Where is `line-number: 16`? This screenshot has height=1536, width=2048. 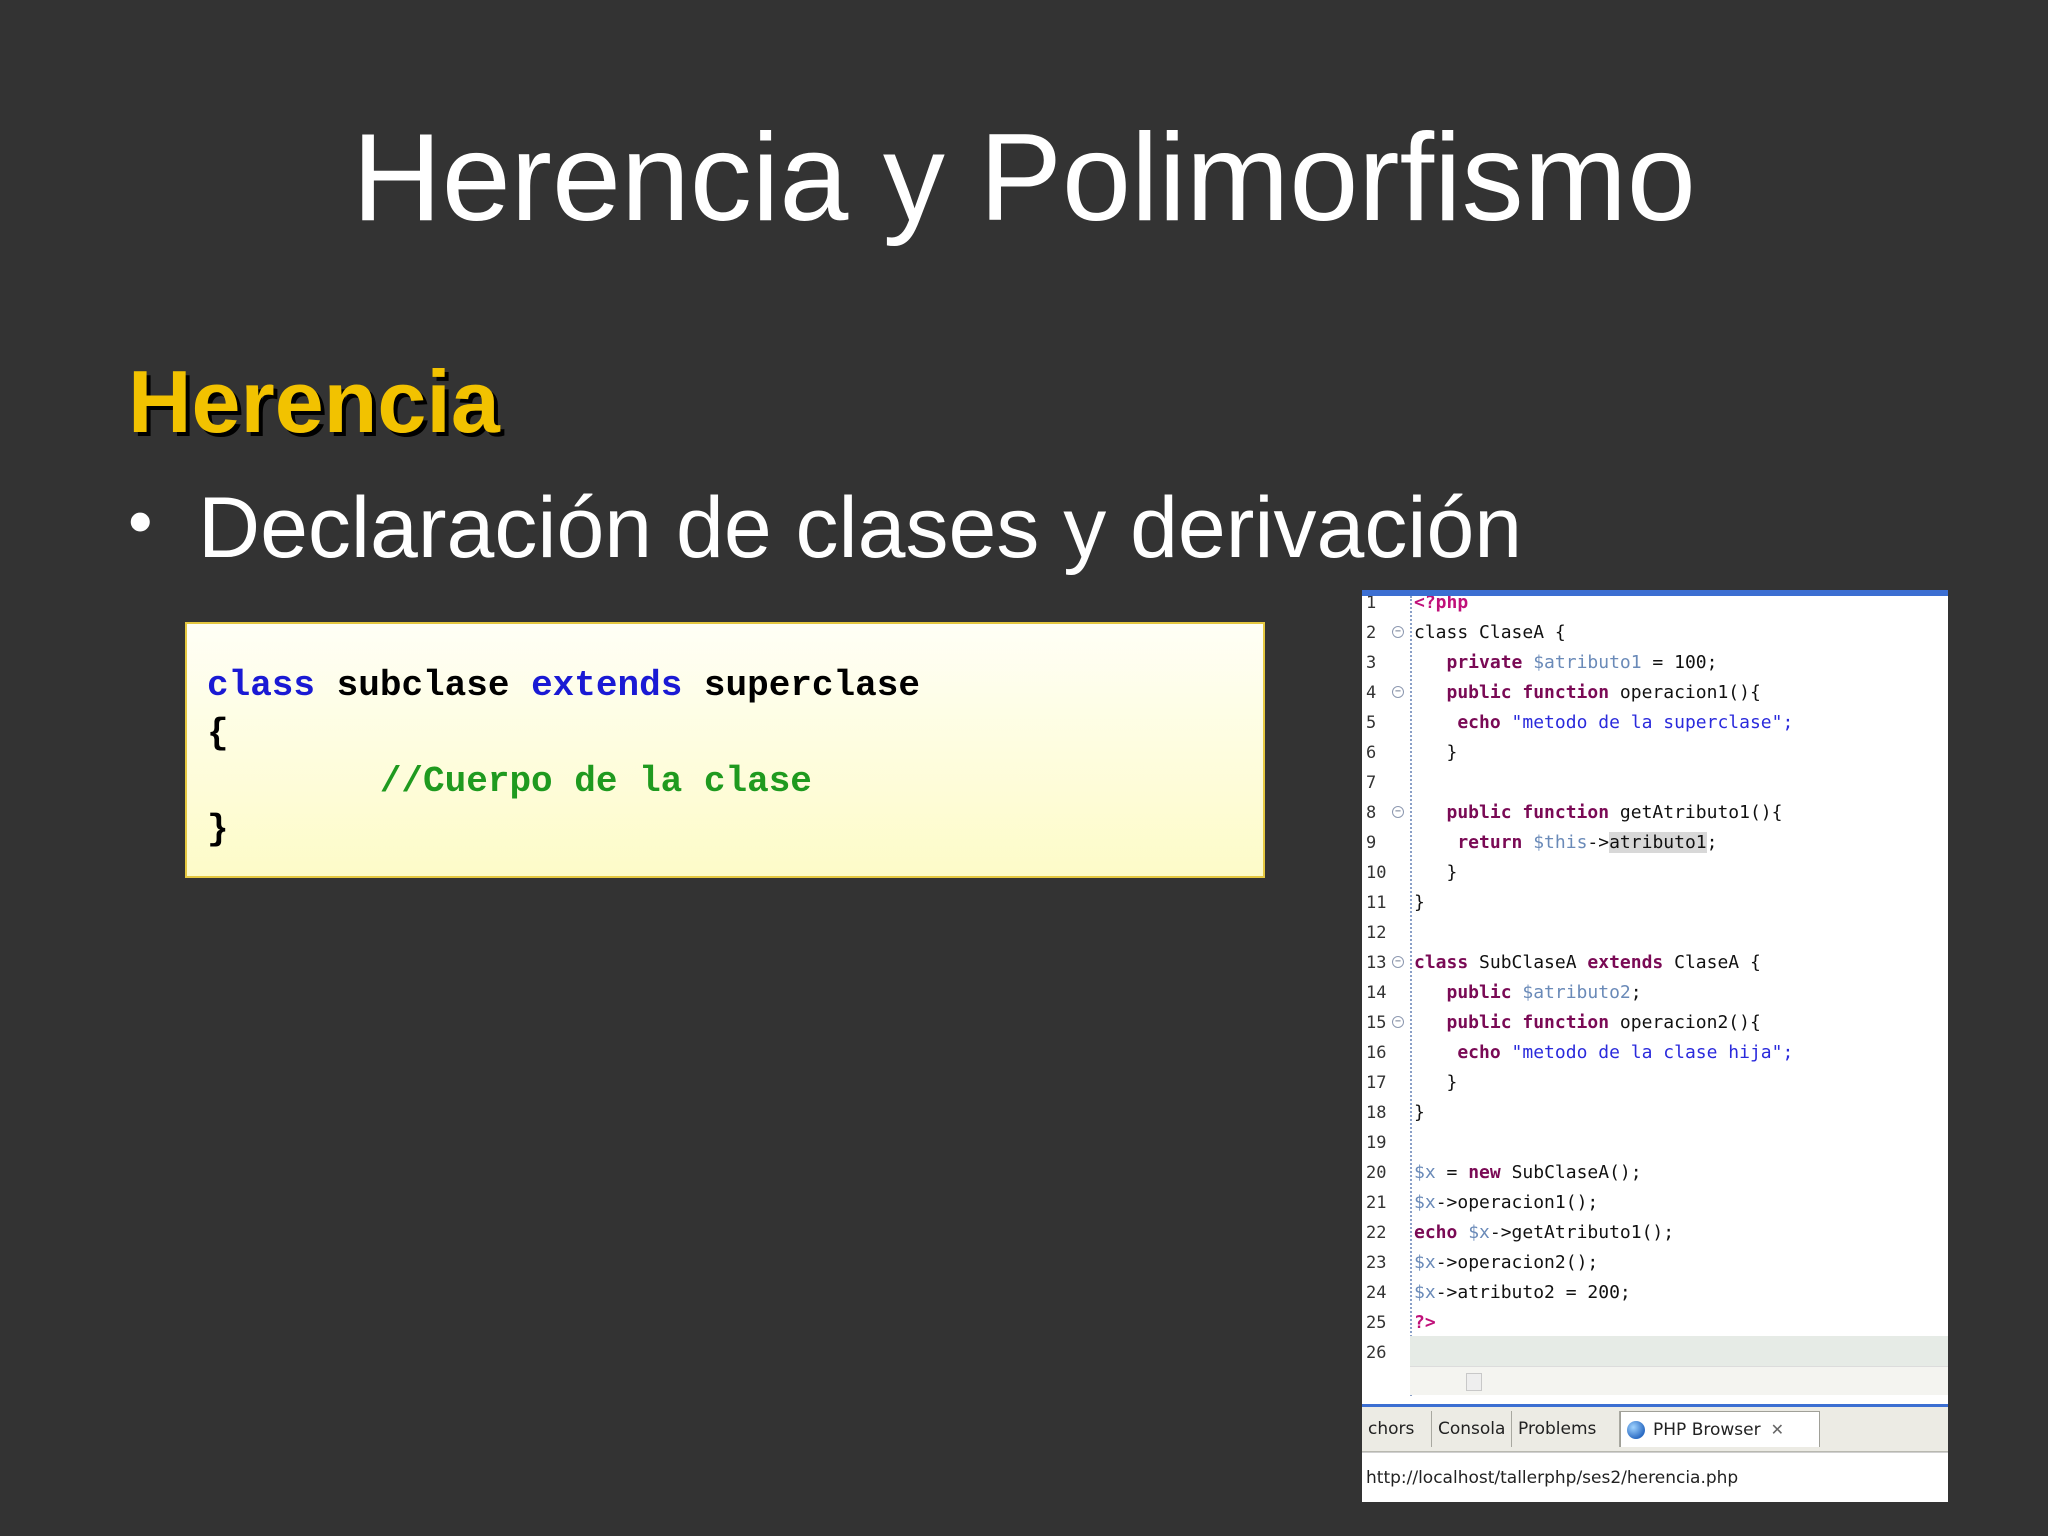 line-number: 16 is located at coordinates (1376, 1053).